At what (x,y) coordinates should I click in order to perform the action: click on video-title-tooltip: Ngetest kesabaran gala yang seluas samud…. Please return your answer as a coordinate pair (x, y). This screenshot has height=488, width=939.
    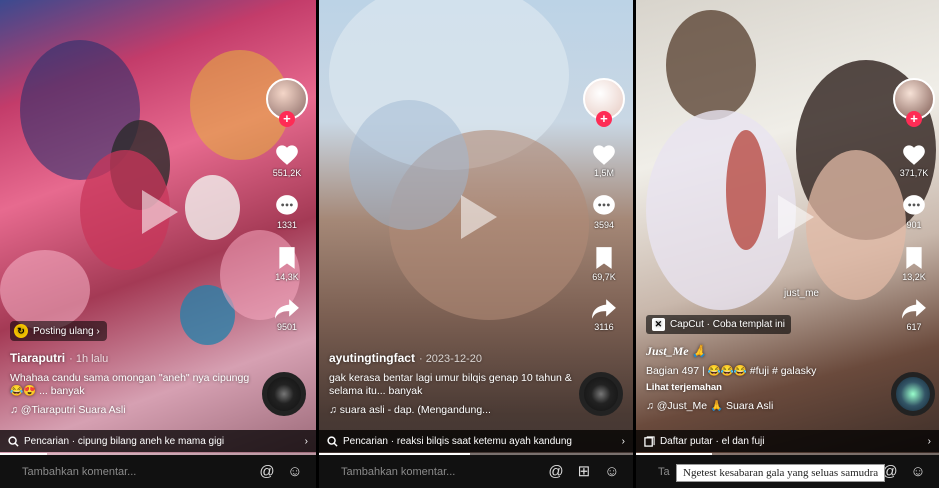
    Looking at the image, I should click on (781, 473).